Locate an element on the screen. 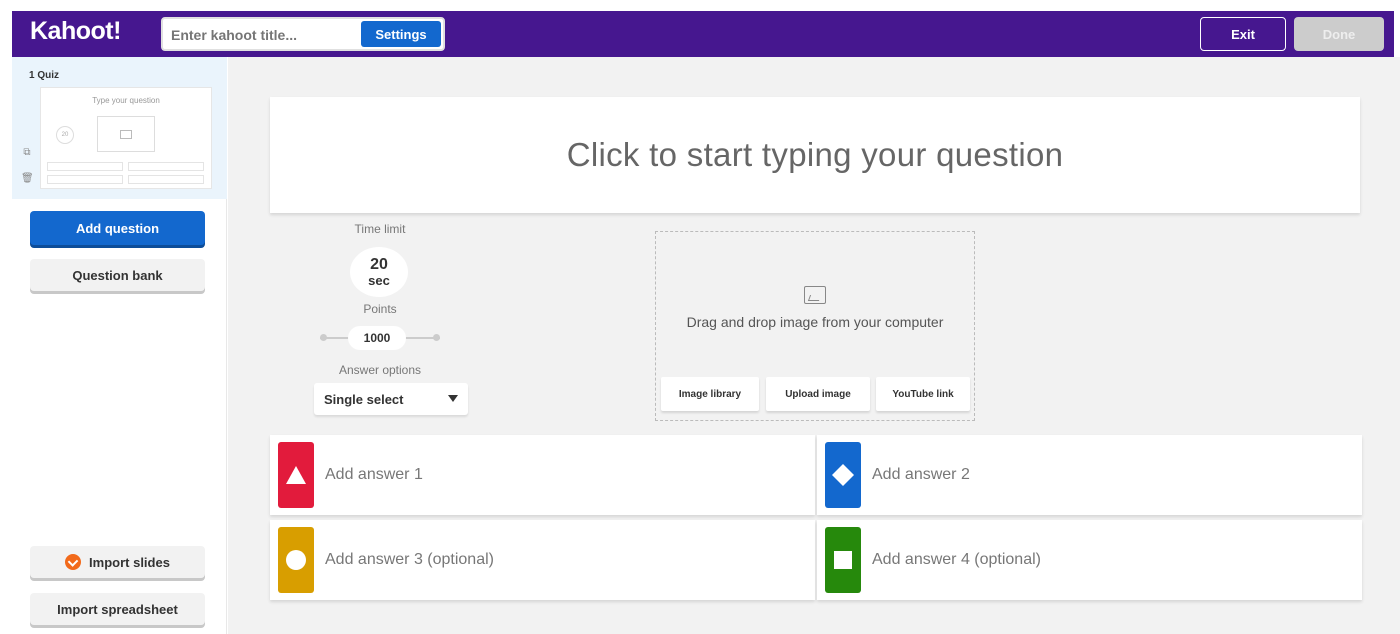  answer-4-shape is located at coordinates (843, 560).